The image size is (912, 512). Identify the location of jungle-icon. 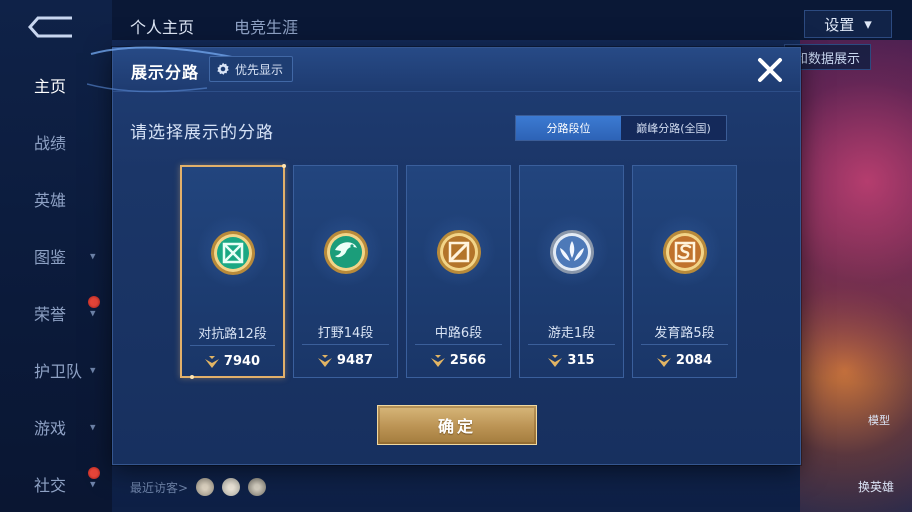
(345, 252).